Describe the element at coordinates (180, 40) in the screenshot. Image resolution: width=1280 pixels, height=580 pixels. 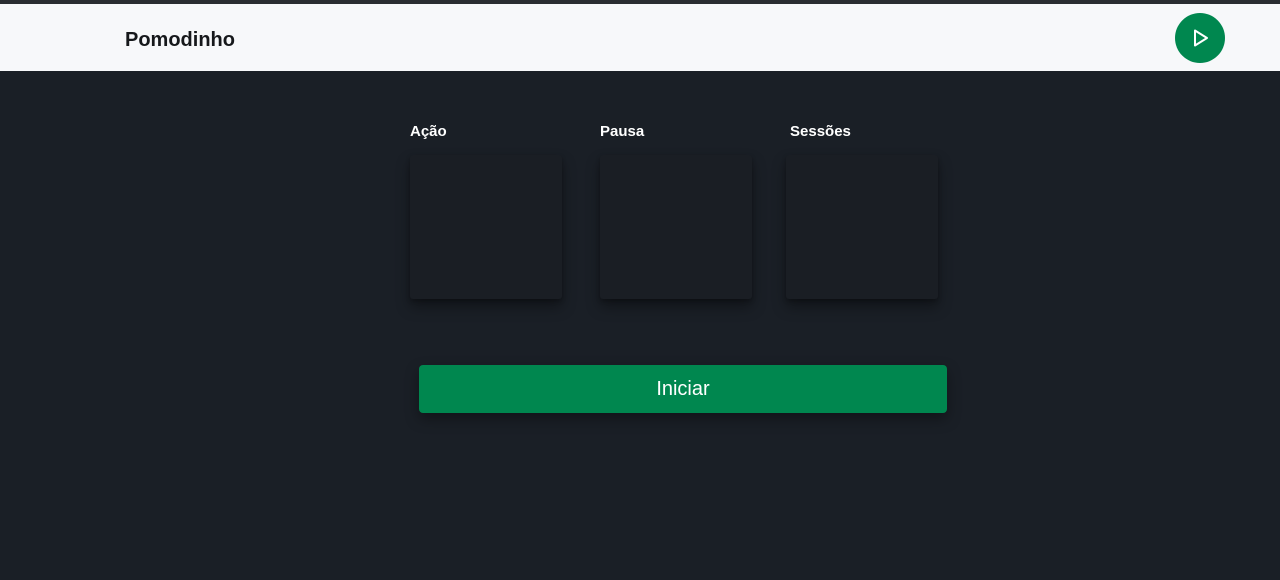
I see `app-title: Pomodinho` at that location.